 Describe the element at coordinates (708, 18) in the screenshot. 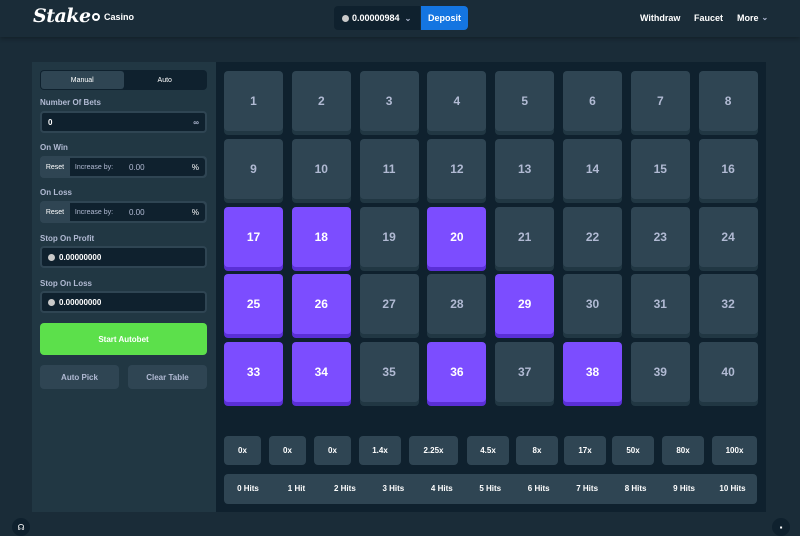

I see `faucet-link: Faucet` at that location.